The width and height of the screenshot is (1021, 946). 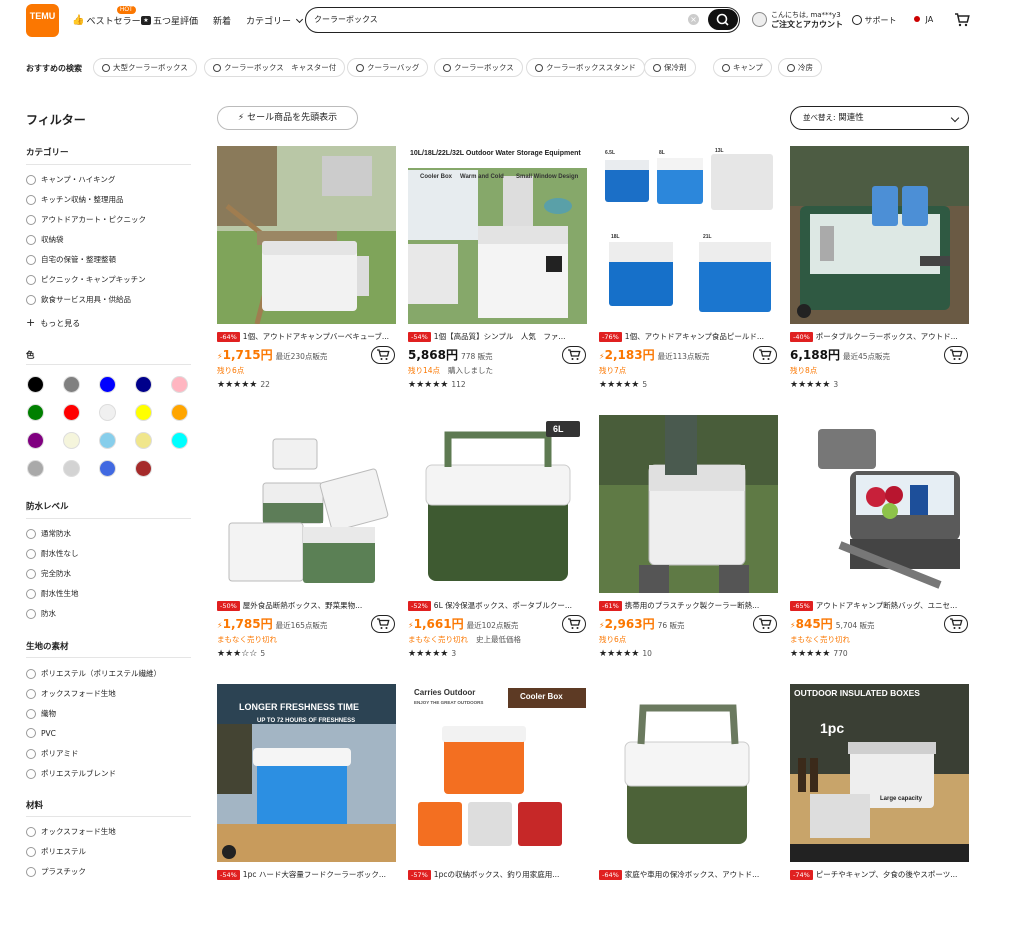 I want to click on cart-icon, so click(x=962, y=19).